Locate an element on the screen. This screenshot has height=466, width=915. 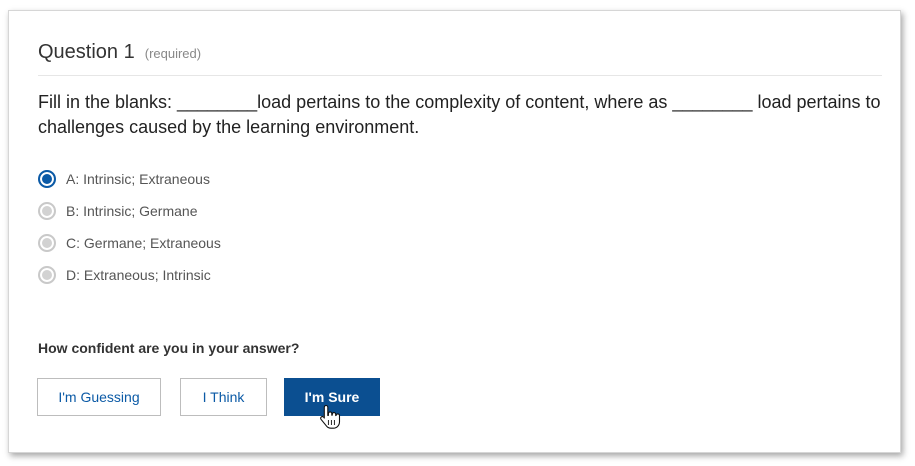
option-label-c: C: Germane; Extraneous is located at coordinates (143, 243).